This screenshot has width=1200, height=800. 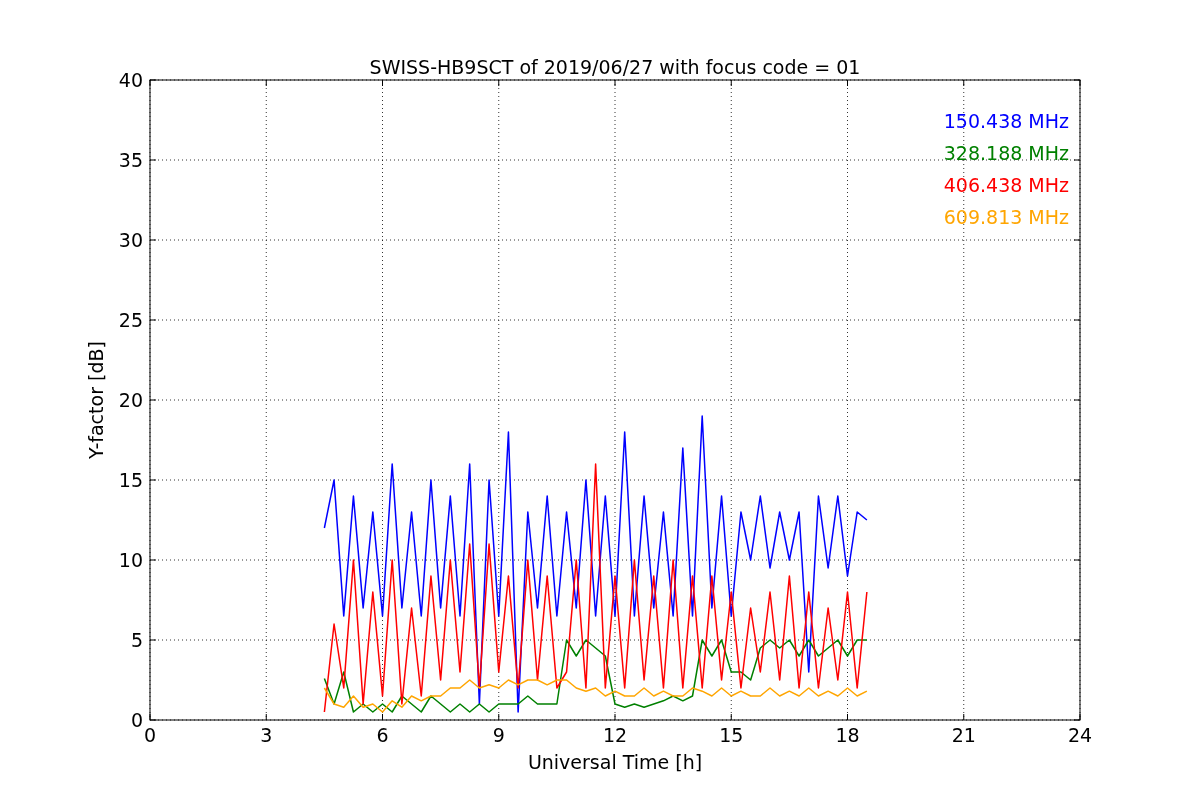 I want to click on tick-label: 18, so click(x=847, y=735).